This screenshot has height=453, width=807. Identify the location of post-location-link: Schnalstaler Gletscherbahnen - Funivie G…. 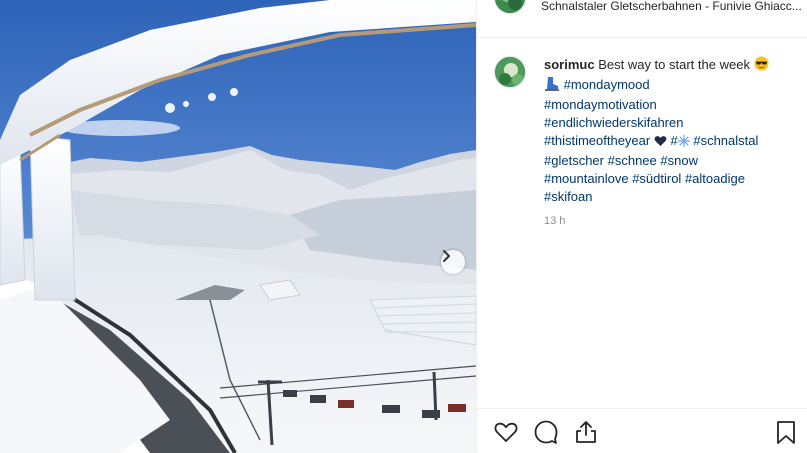
(672, 6).